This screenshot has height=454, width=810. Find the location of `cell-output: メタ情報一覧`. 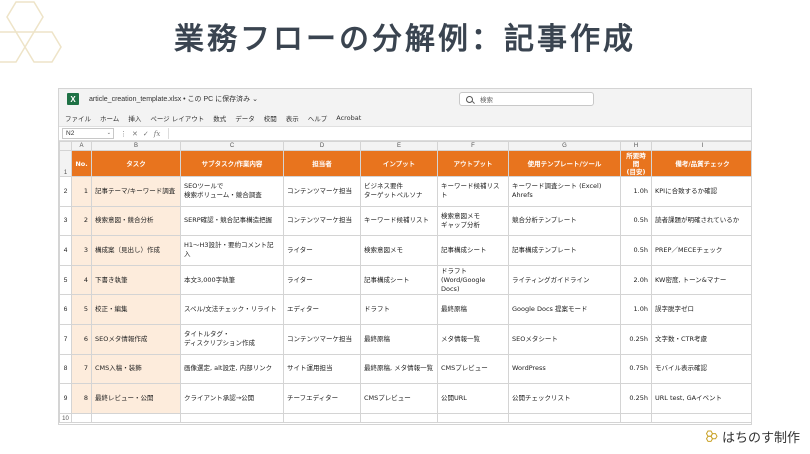

cell-output: メタ情報一覧 is located at coordinates (473, 339).